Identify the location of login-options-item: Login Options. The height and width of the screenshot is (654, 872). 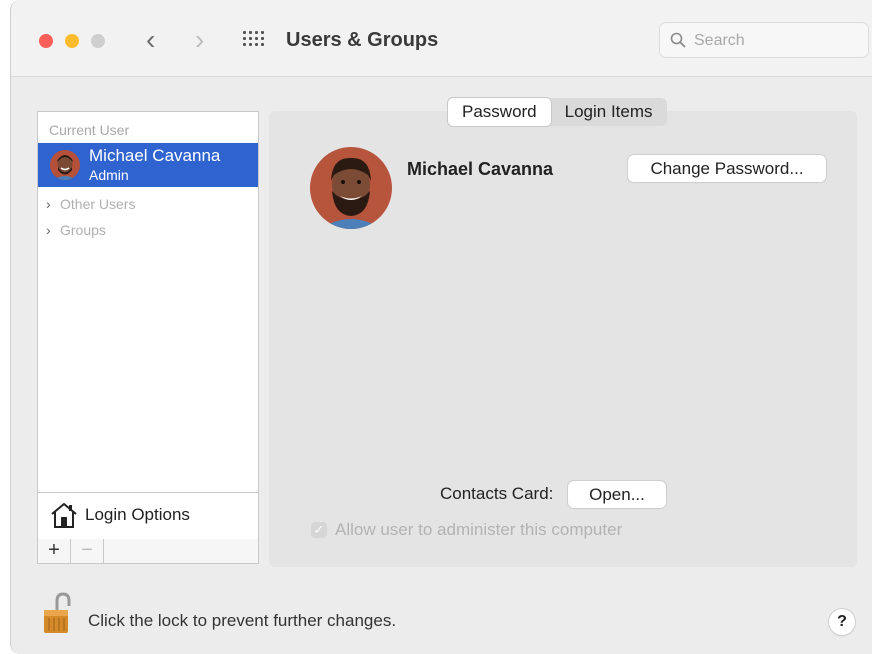
(148, 515).